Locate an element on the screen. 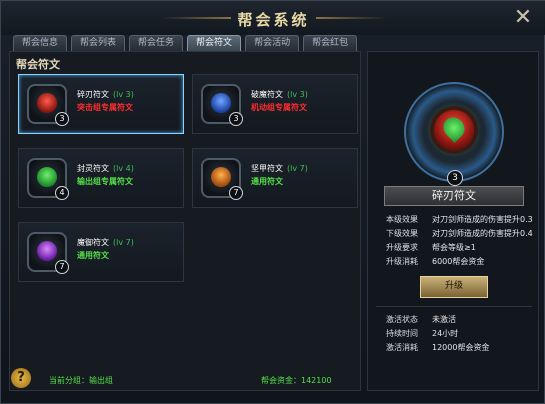 The width and height of the screenshot is (545, 404). detail-level-badge: 3 is located at coordinates (455, 178).